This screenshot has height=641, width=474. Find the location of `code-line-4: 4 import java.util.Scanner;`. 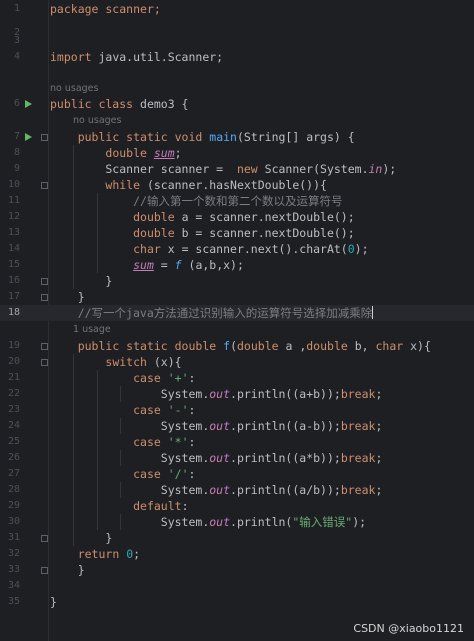

code-line-4: 4 import java.util.Scanner; is located at coordinates (237, 57).